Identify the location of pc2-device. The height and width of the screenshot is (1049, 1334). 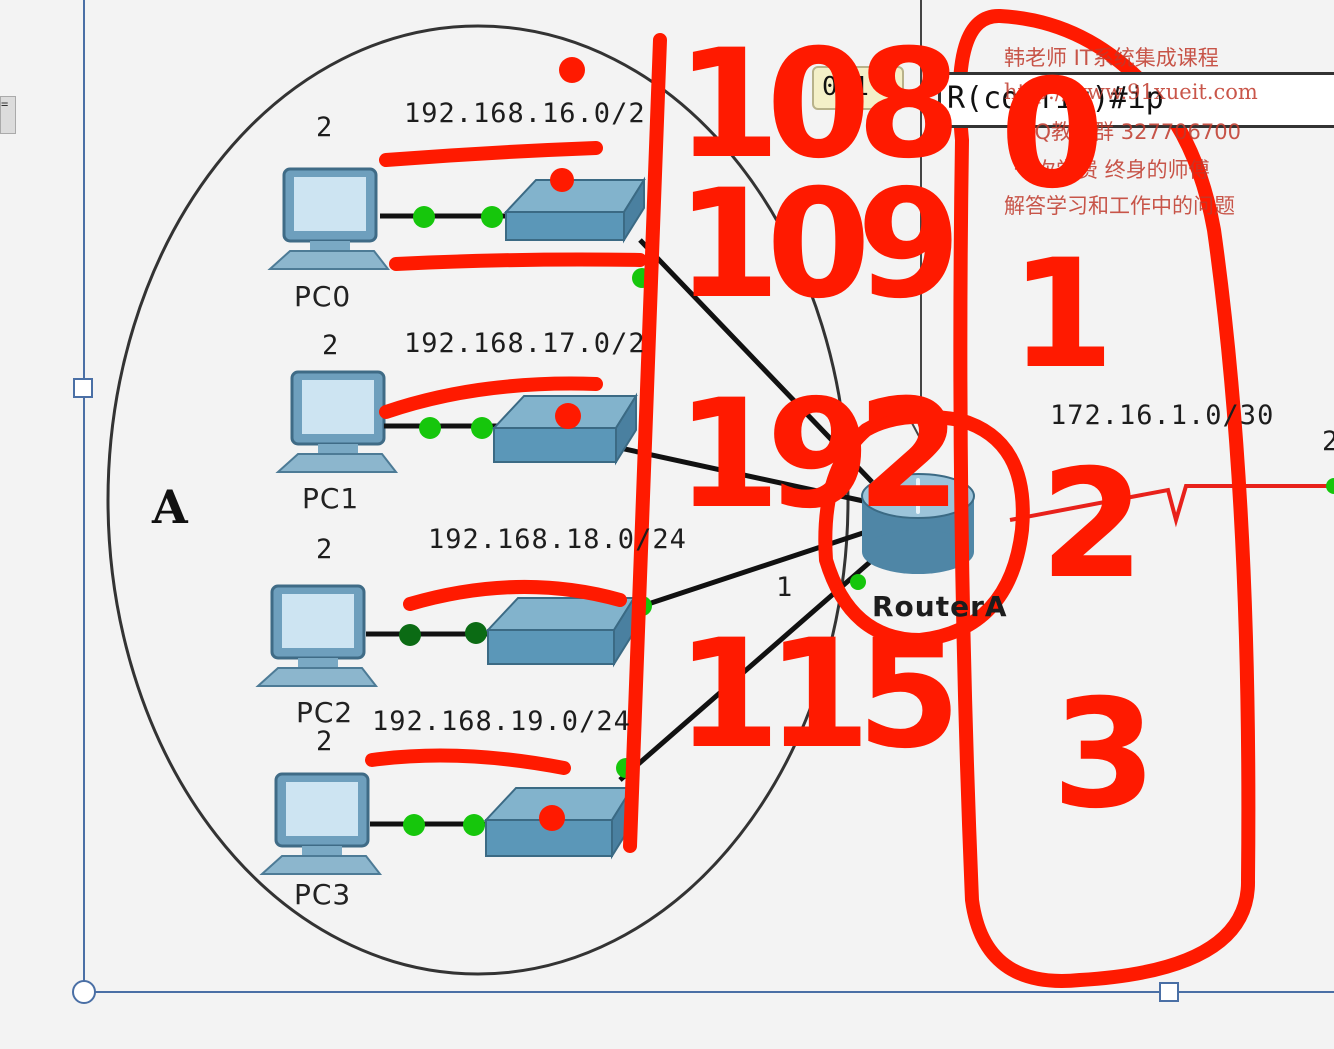
(317, 635).